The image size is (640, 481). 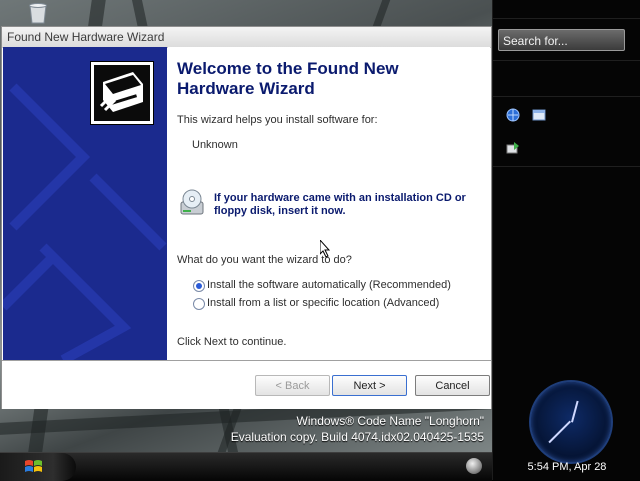 What do you see at coordinates (559, 432) in the screenshot?
I see `clock-minute-hand` at bounding box center [559, 432].